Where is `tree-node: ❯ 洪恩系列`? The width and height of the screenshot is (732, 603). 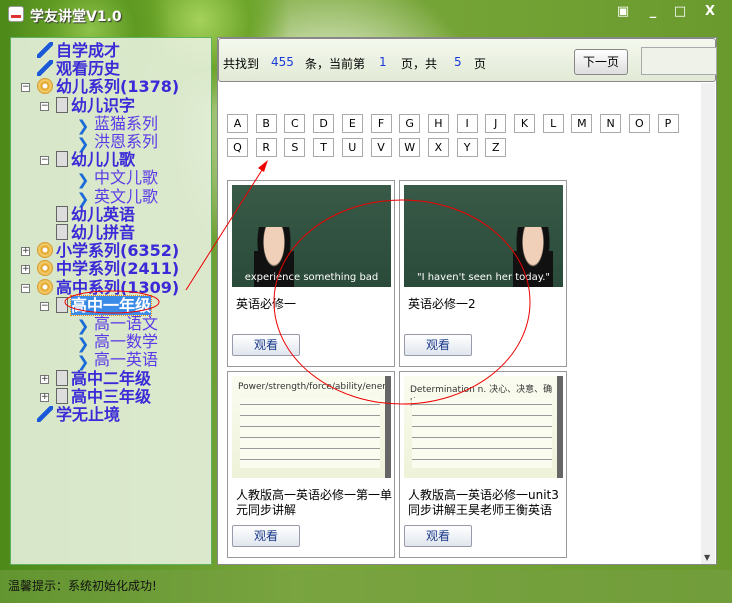 tree-node: ❯ 洪恩系列 is located at coordinates (116, 143).